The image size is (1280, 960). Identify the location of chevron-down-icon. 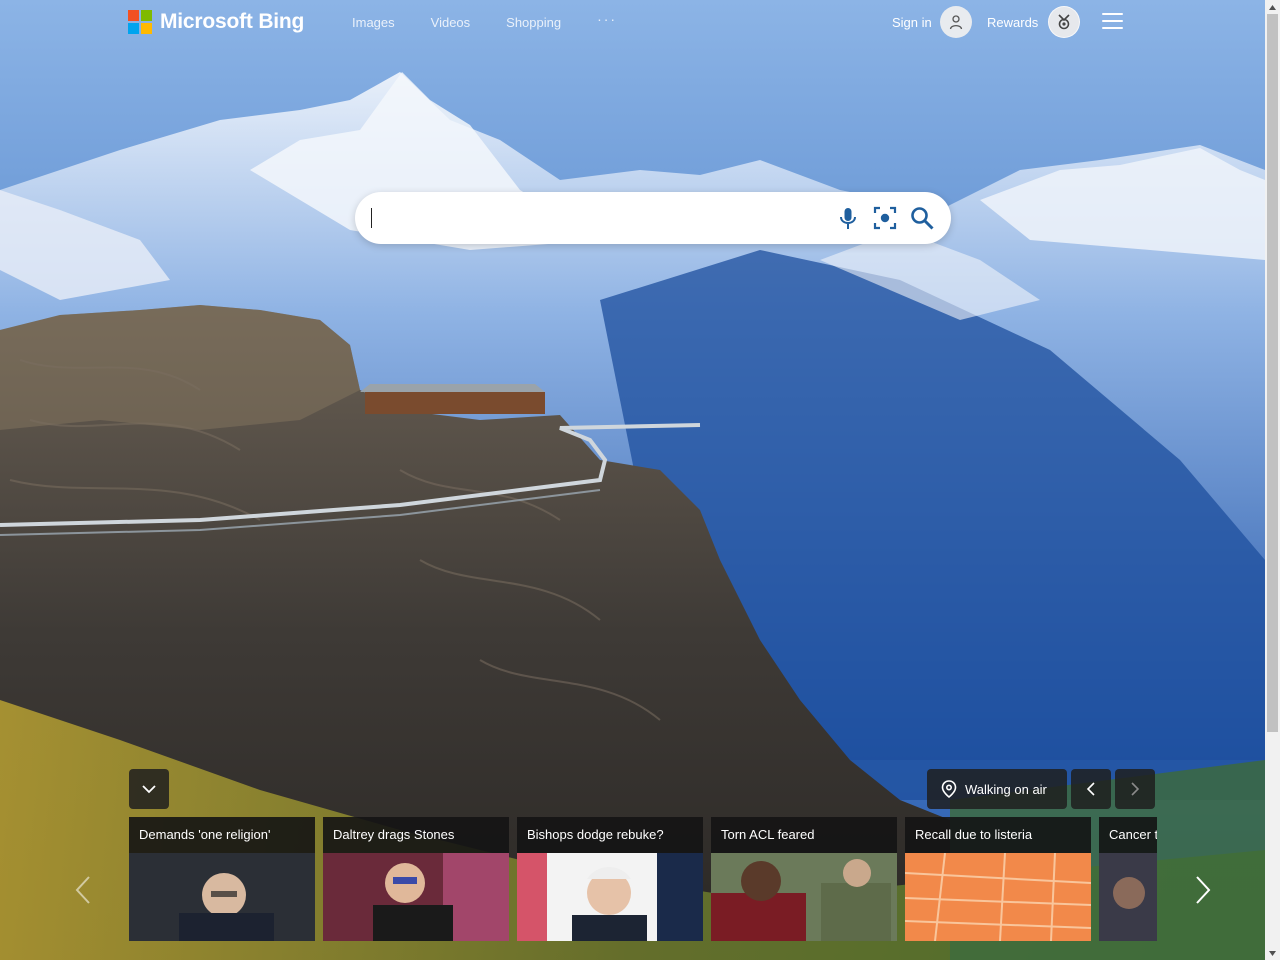
(149, 789).